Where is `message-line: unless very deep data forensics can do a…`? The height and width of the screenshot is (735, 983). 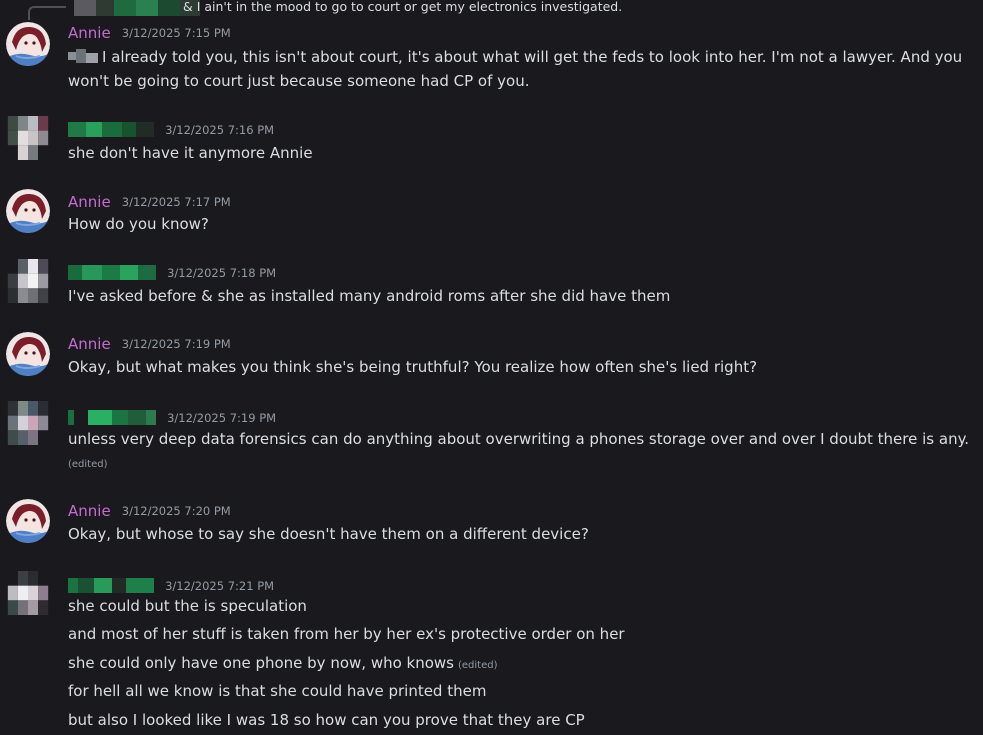
message-line: unless very deep data forensics can do a… is located at coordinates (519, 439).